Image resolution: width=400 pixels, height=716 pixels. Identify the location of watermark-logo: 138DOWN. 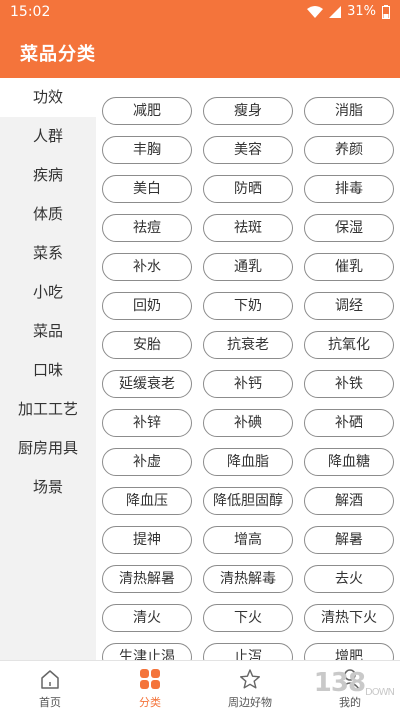
(354, 683).